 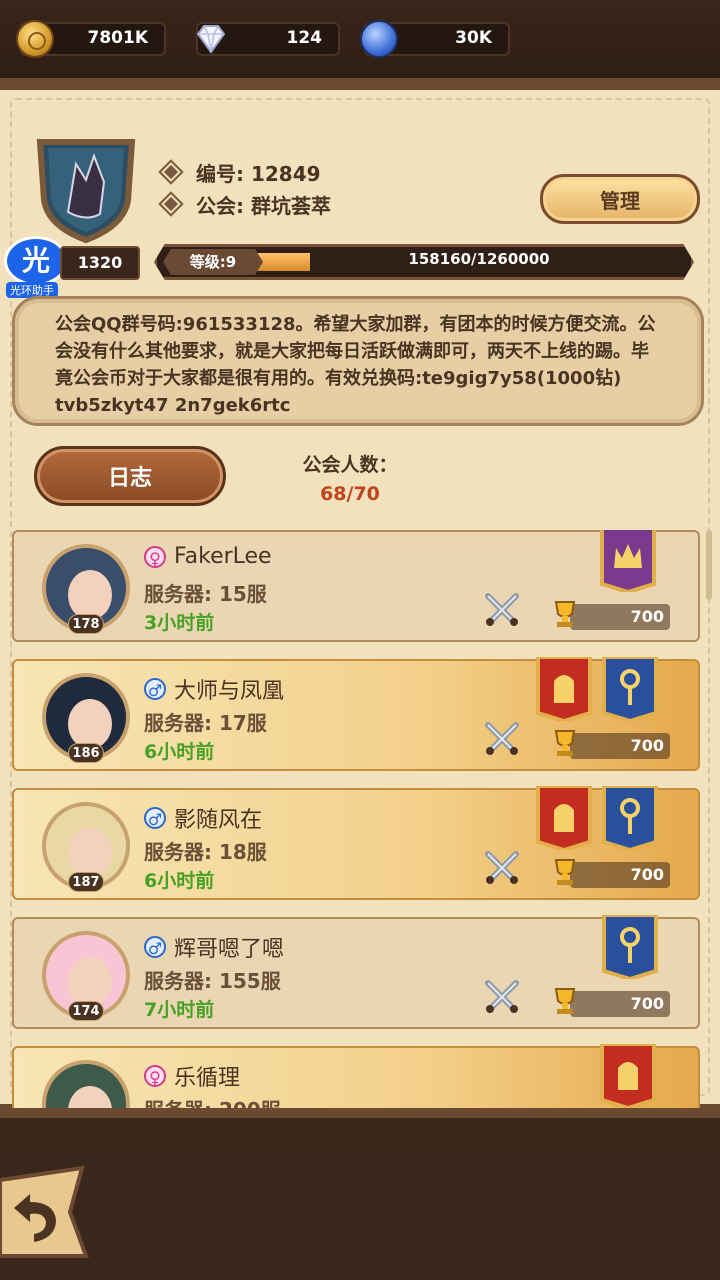 What do you see at coordinates (86, 624) in the screenshot?
I see `member-level: 178` at bounding box center [86, 624].